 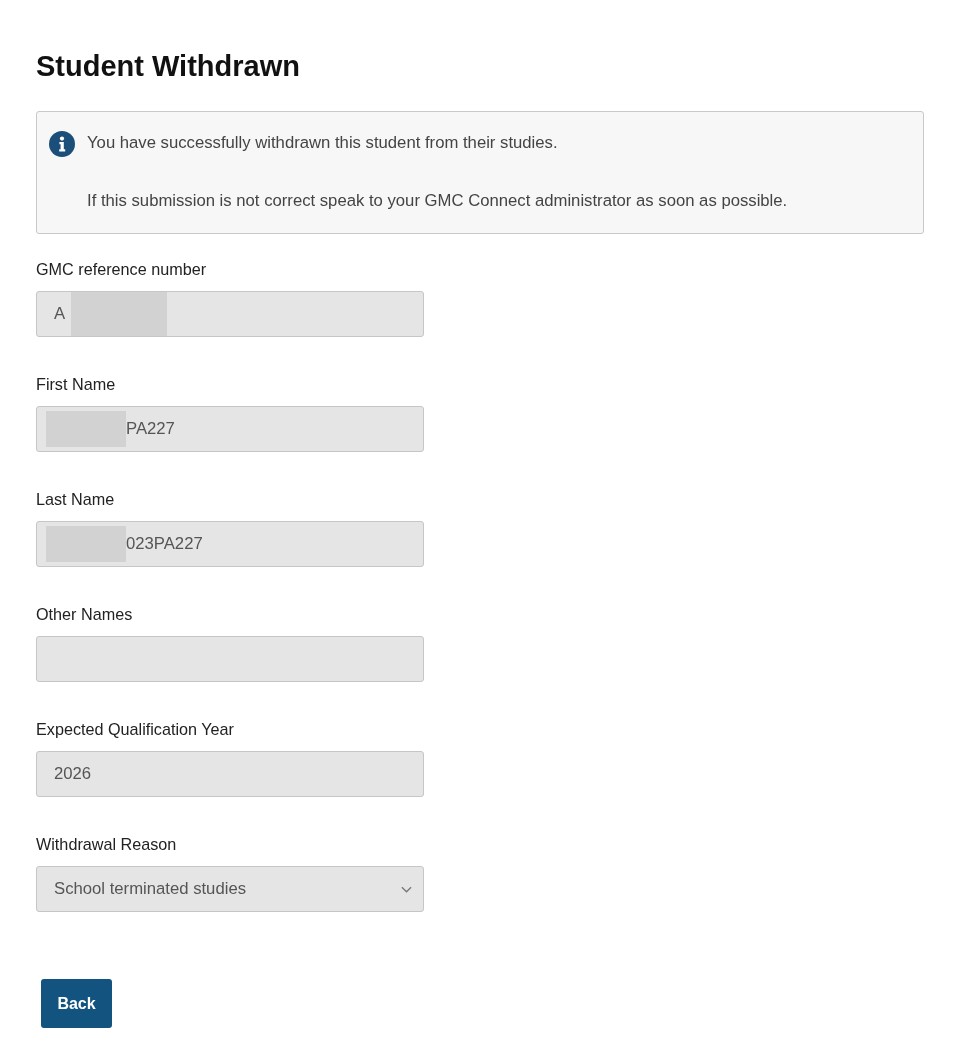 I want to click on field-label: Expected Qualification Year, so click(x=135, y=729).